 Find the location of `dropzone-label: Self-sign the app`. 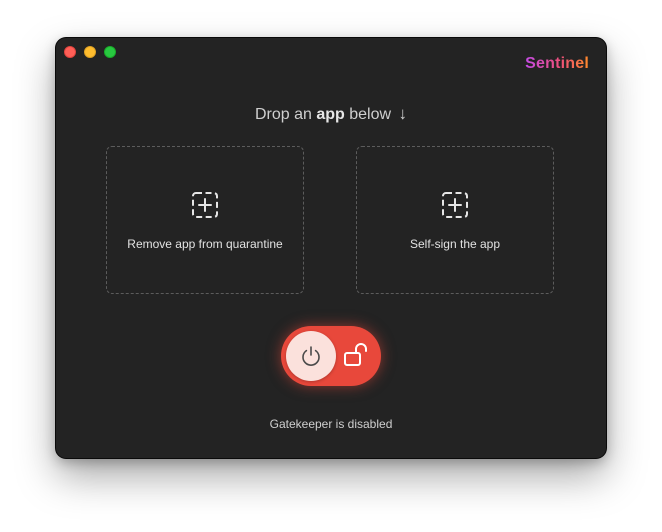

dropzone-label: Self-sign the app is located at coordinates (455, 244).